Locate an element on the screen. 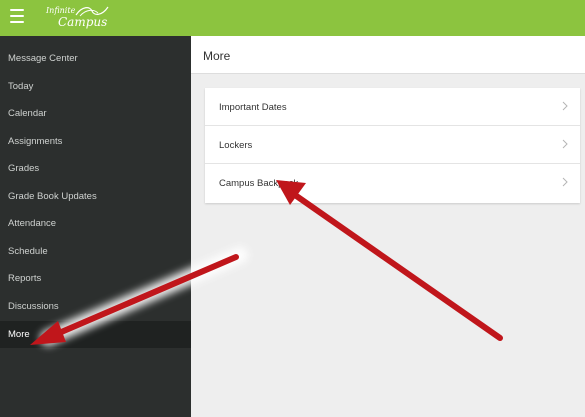 The image size is (585, 417). list-item-important-dates: Important Dates is located at coordinates (392, 107).